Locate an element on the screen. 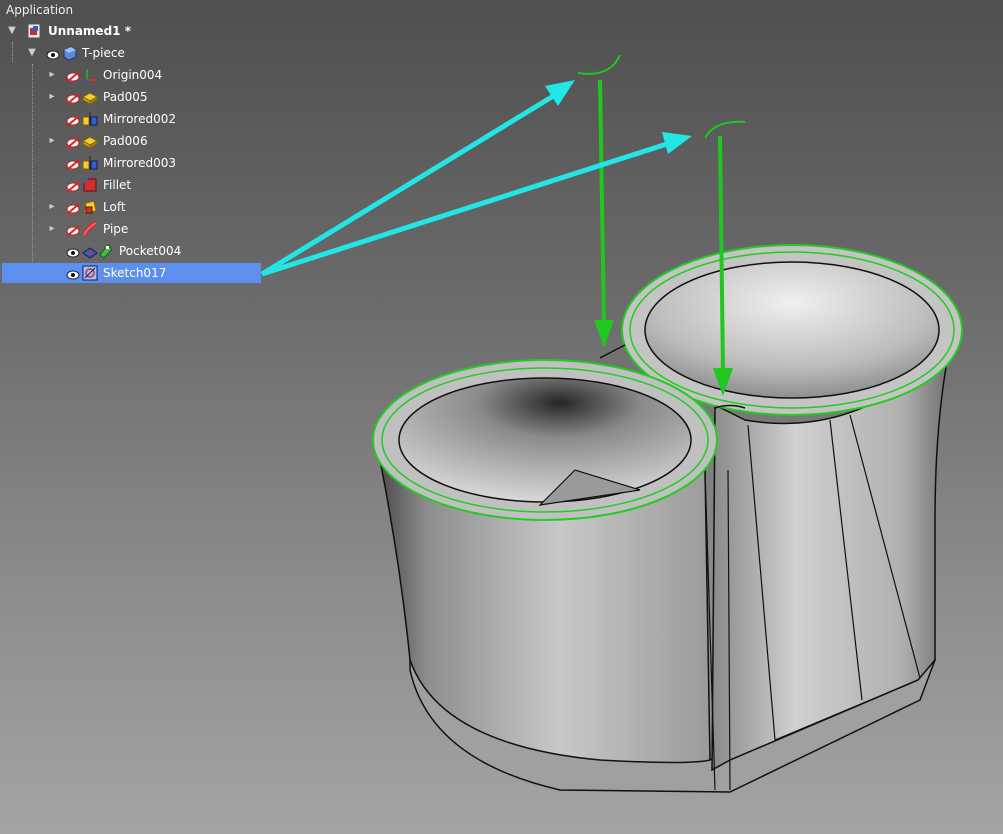 The image size is (1003, 834). tree-item-label: T-piece is located at coordinates (103, 53).